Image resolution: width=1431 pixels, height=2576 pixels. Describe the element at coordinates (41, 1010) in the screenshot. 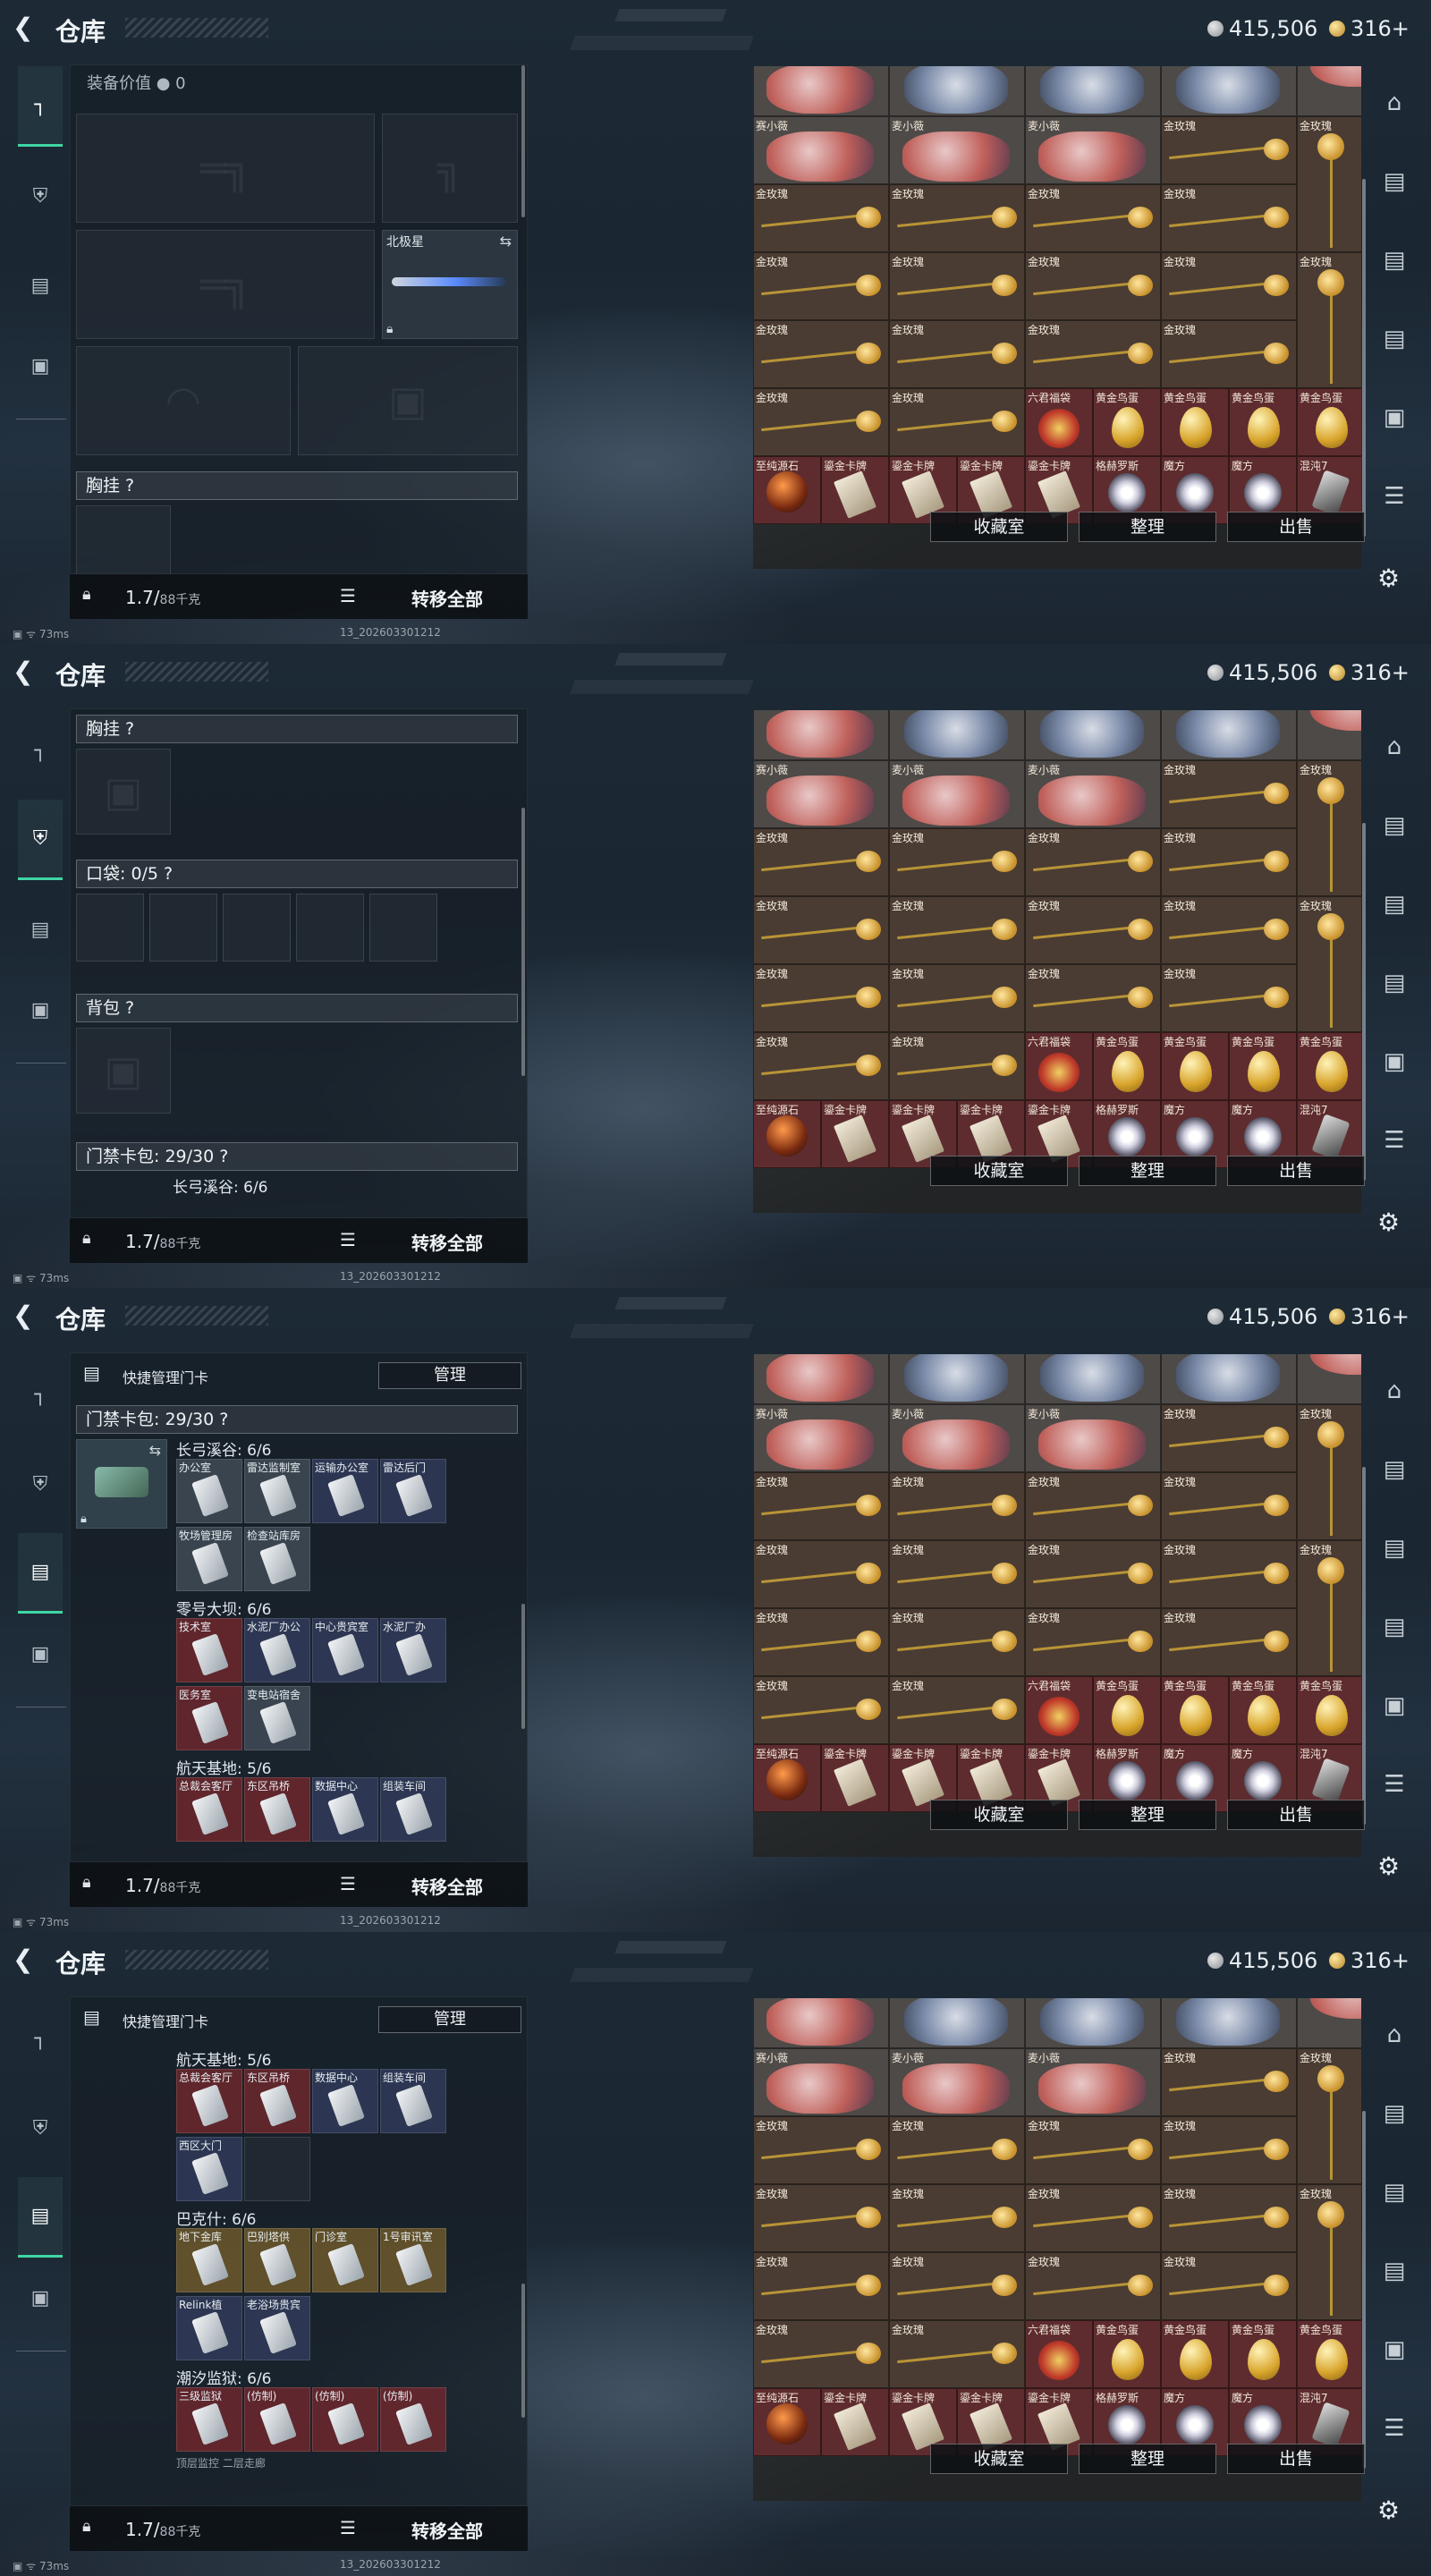

I see `tab-case: ▣` at that location.